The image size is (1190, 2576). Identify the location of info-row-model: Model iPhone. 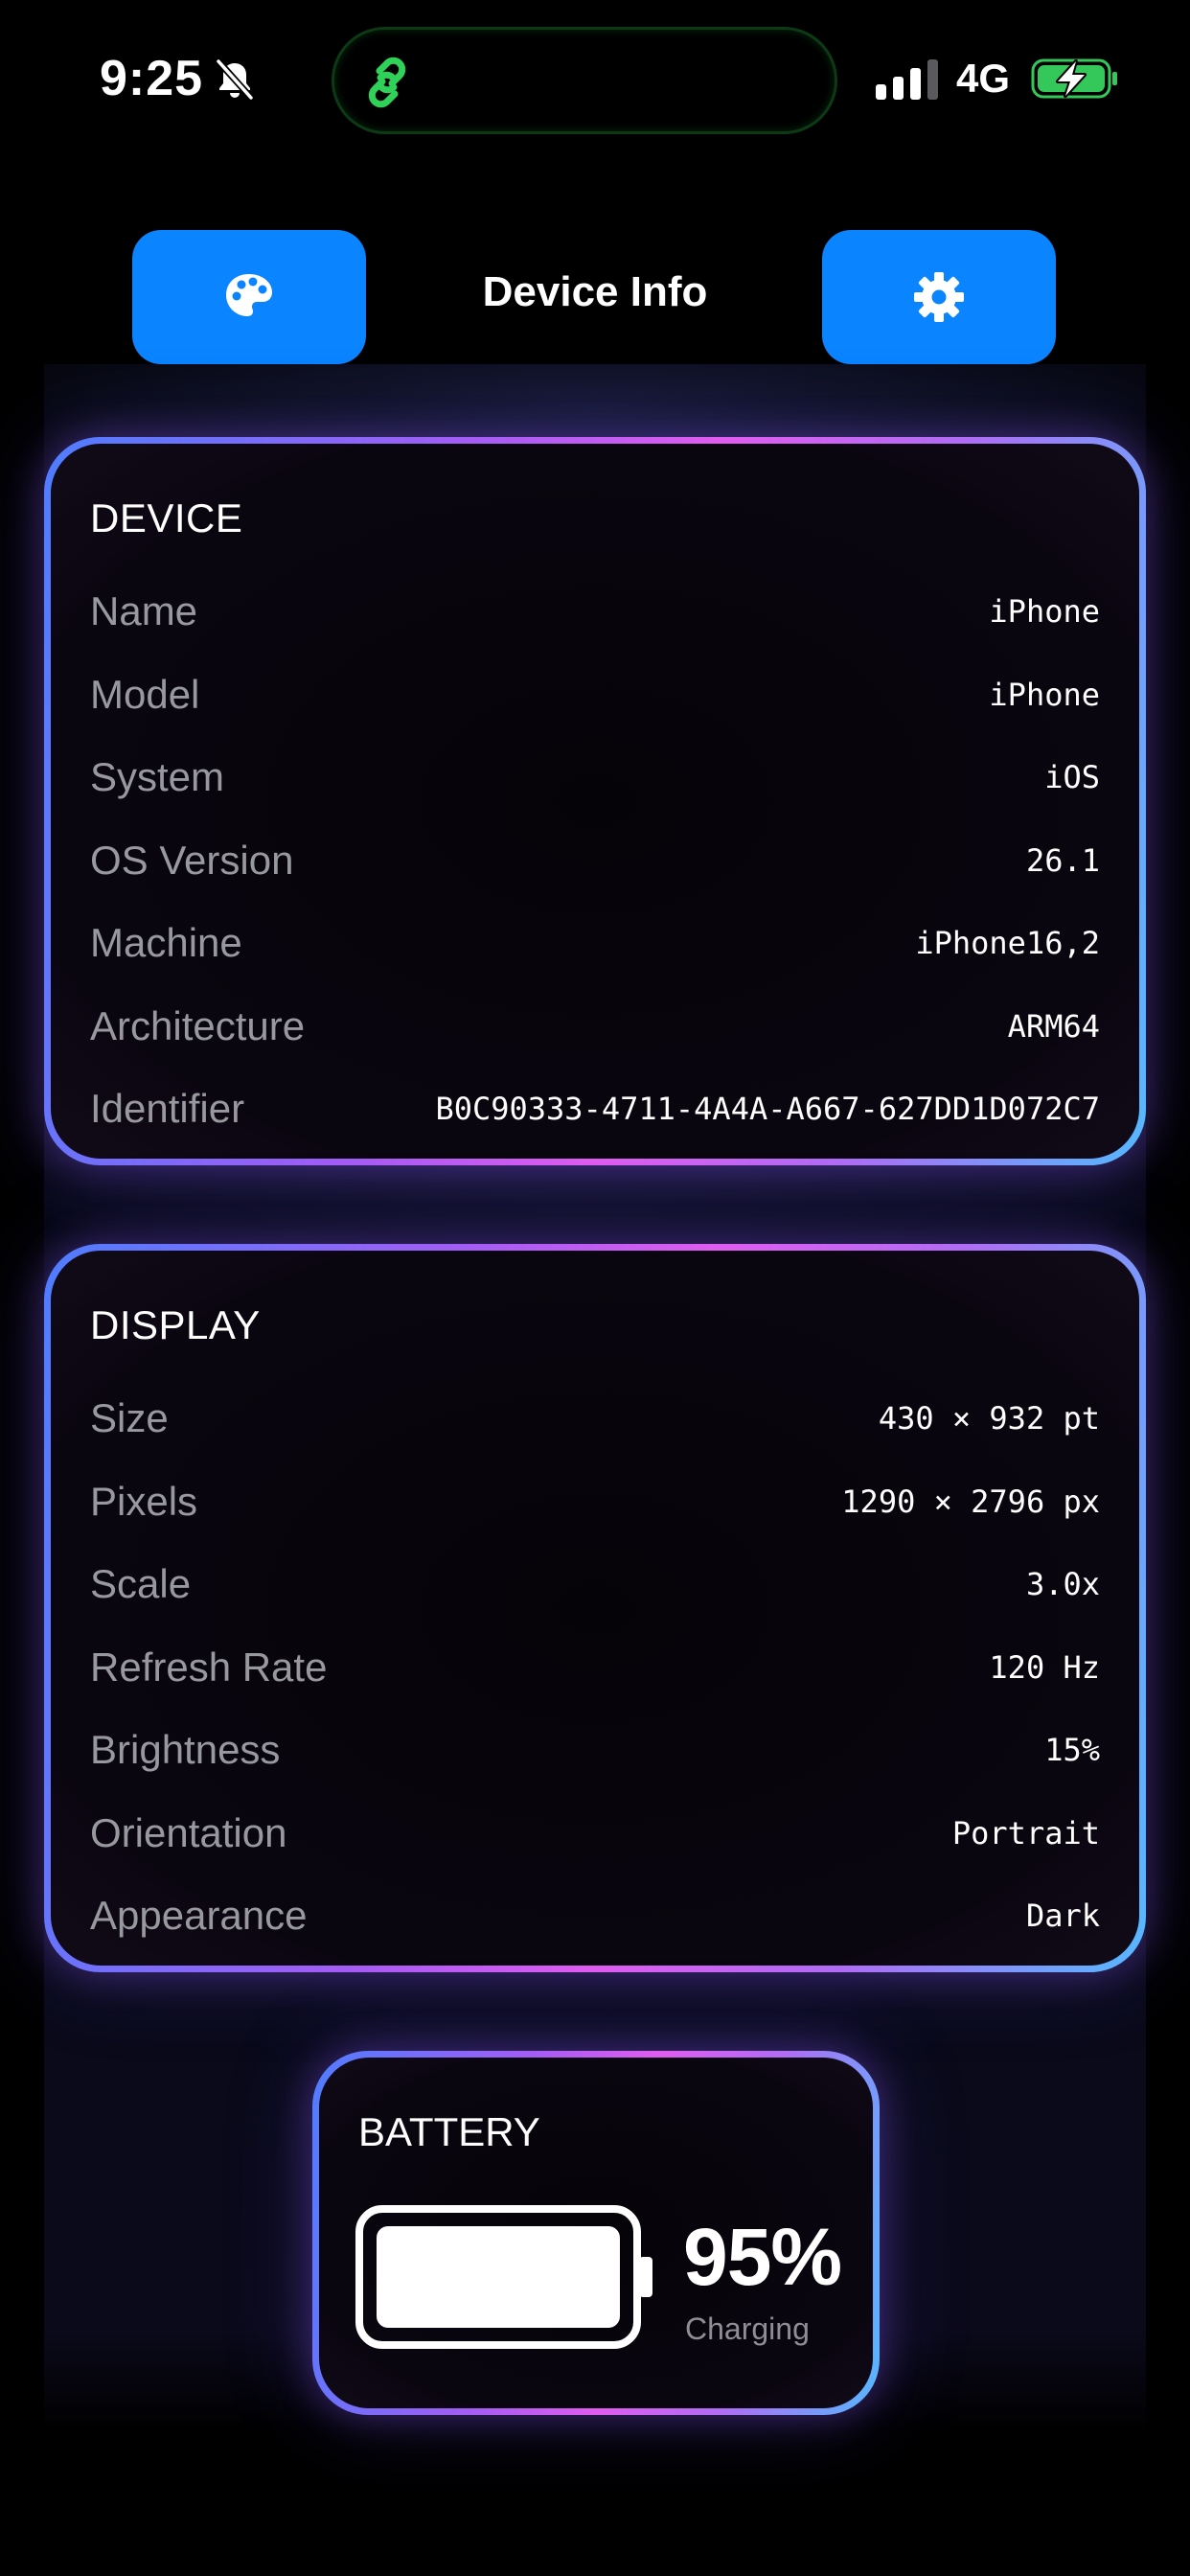
(595, 695).